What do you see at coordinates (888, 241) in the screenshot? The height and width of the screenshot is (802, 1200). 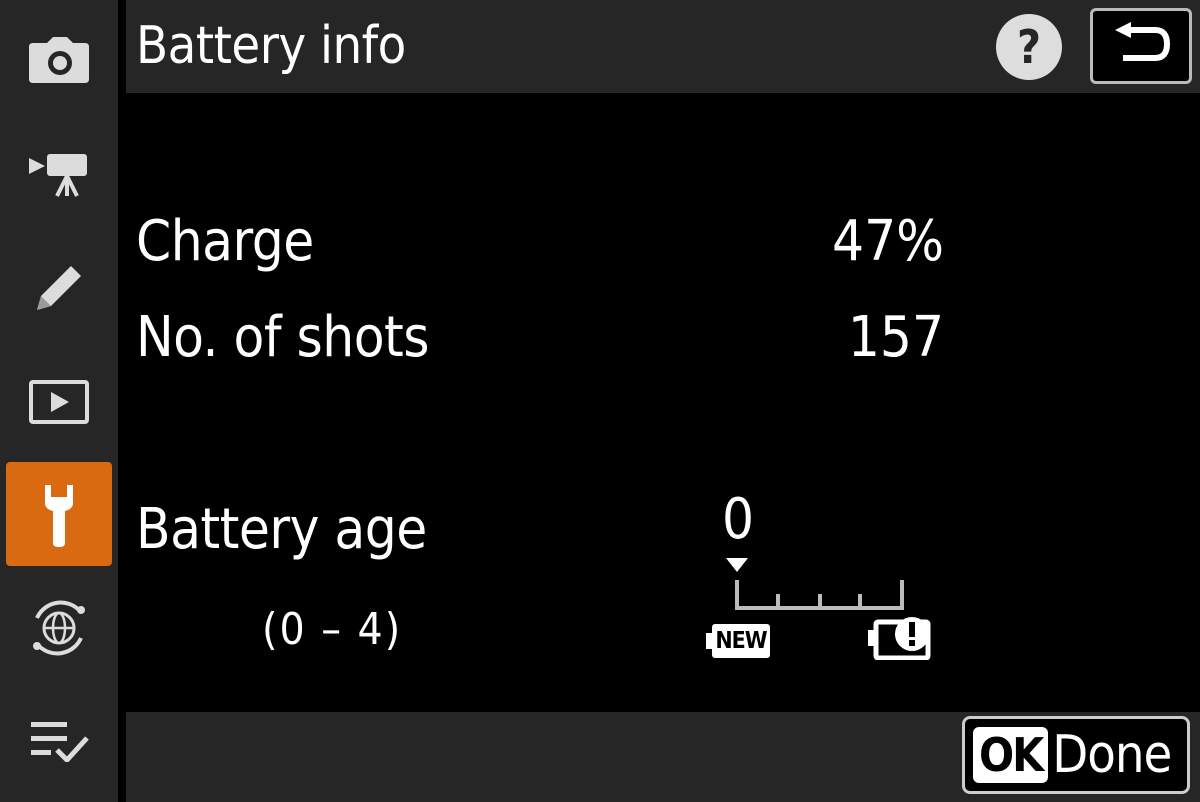 I see `charge-value: 47%` at bounding box center [888, 241].